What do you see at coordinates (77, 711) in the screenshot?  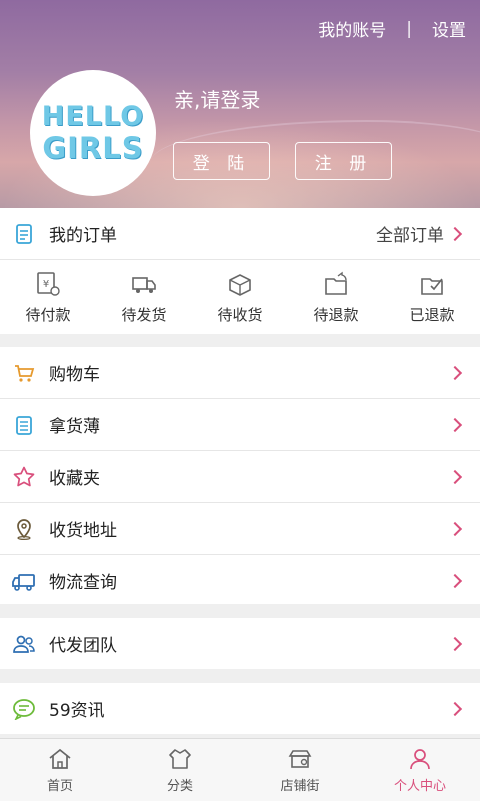 I see `menu-item-label: 59资讯` at bounding box center [77, 711].